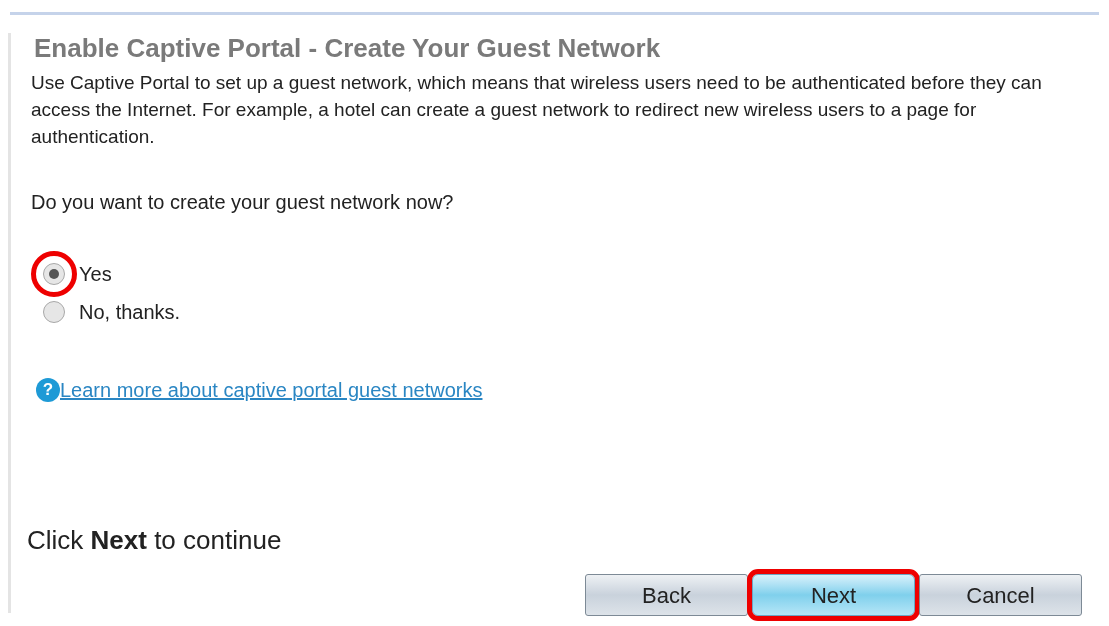 The width and height of the screenshot is (1109, 626). I want to click on question-text: Do you want to create your guest network now?, so click(243, 202).